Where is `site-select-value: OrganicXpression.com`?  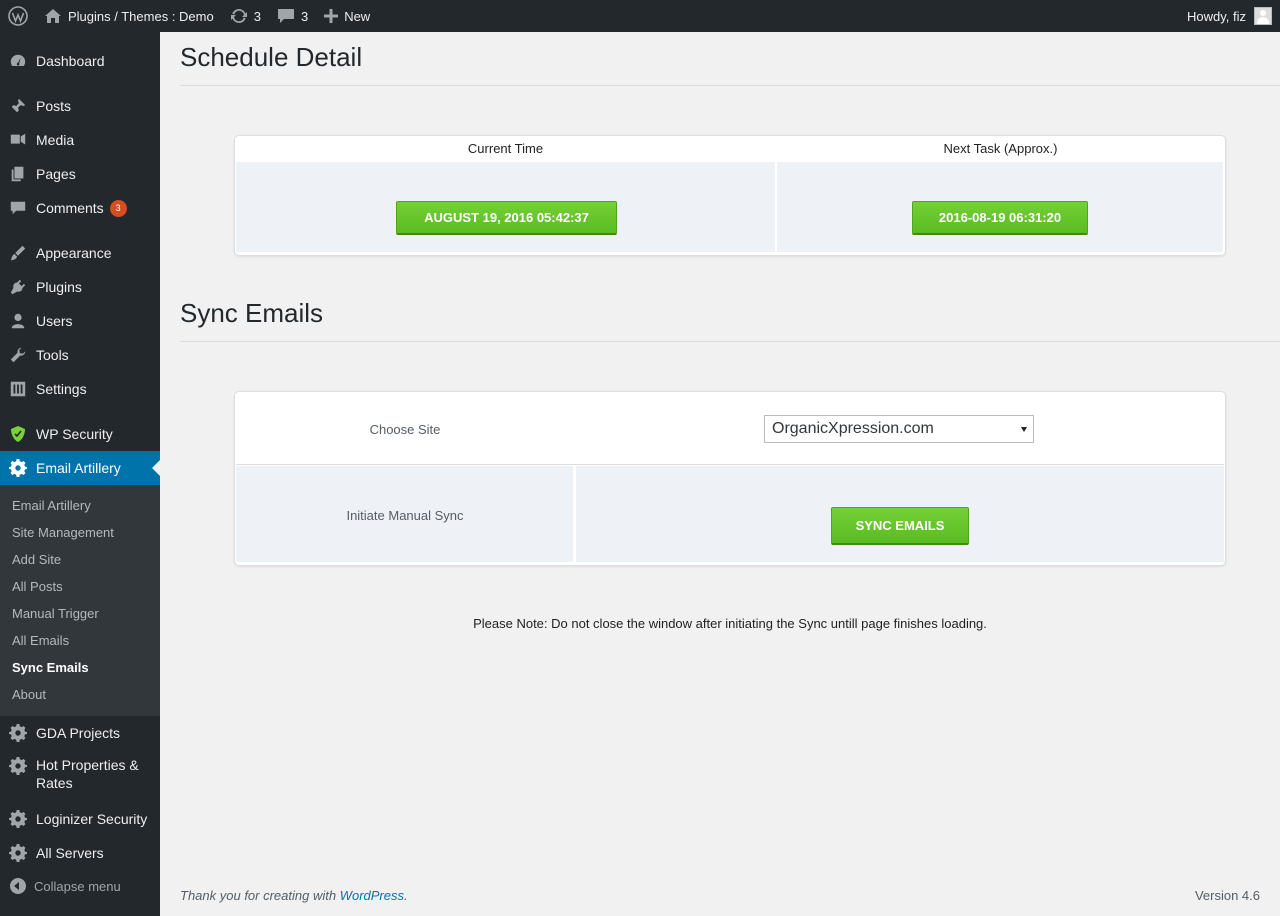 site-select-value: OrganicXpression.com is located at coordinates (853, 428).